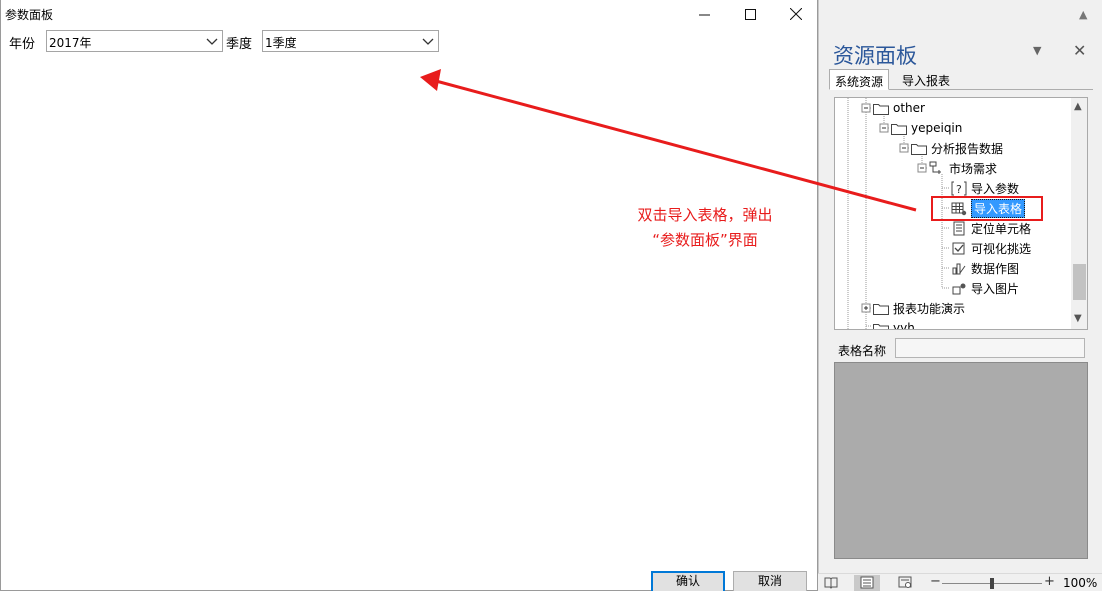 This screenshot has height=591, width=1102. I want to click on tree-item-label: 导入参数, so click(995, 188).